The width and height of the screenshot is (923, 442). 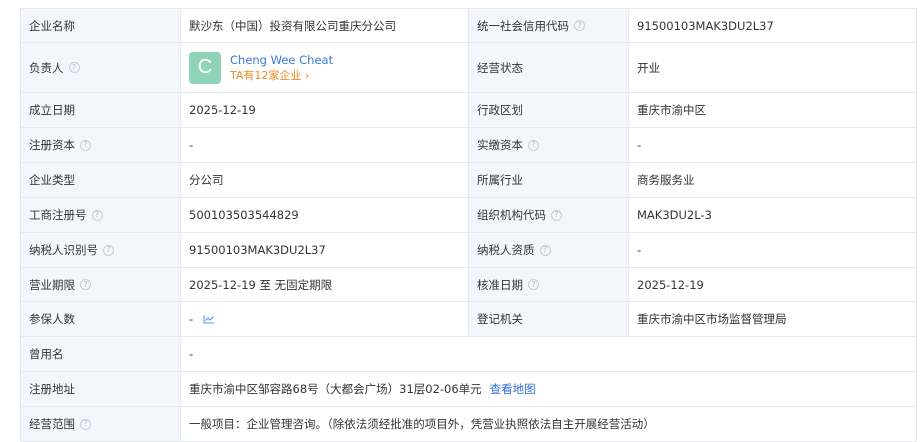 I want to click on value-industry: 商务服务业, so click(x=773, y=180).